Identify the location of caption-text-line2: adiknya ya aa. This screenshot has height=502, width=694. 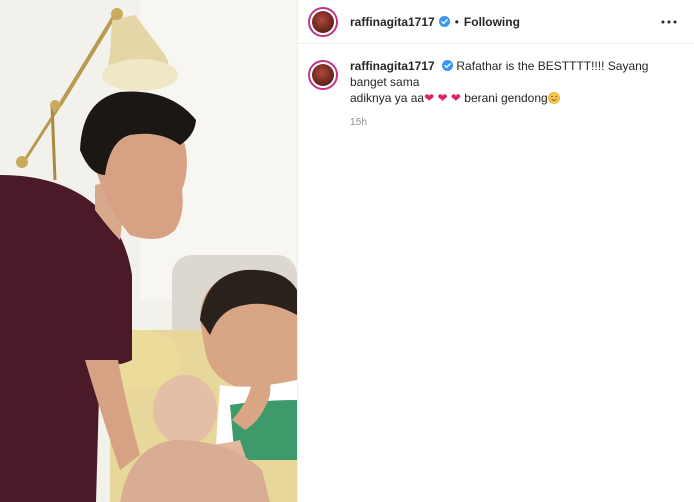
(387, 98).